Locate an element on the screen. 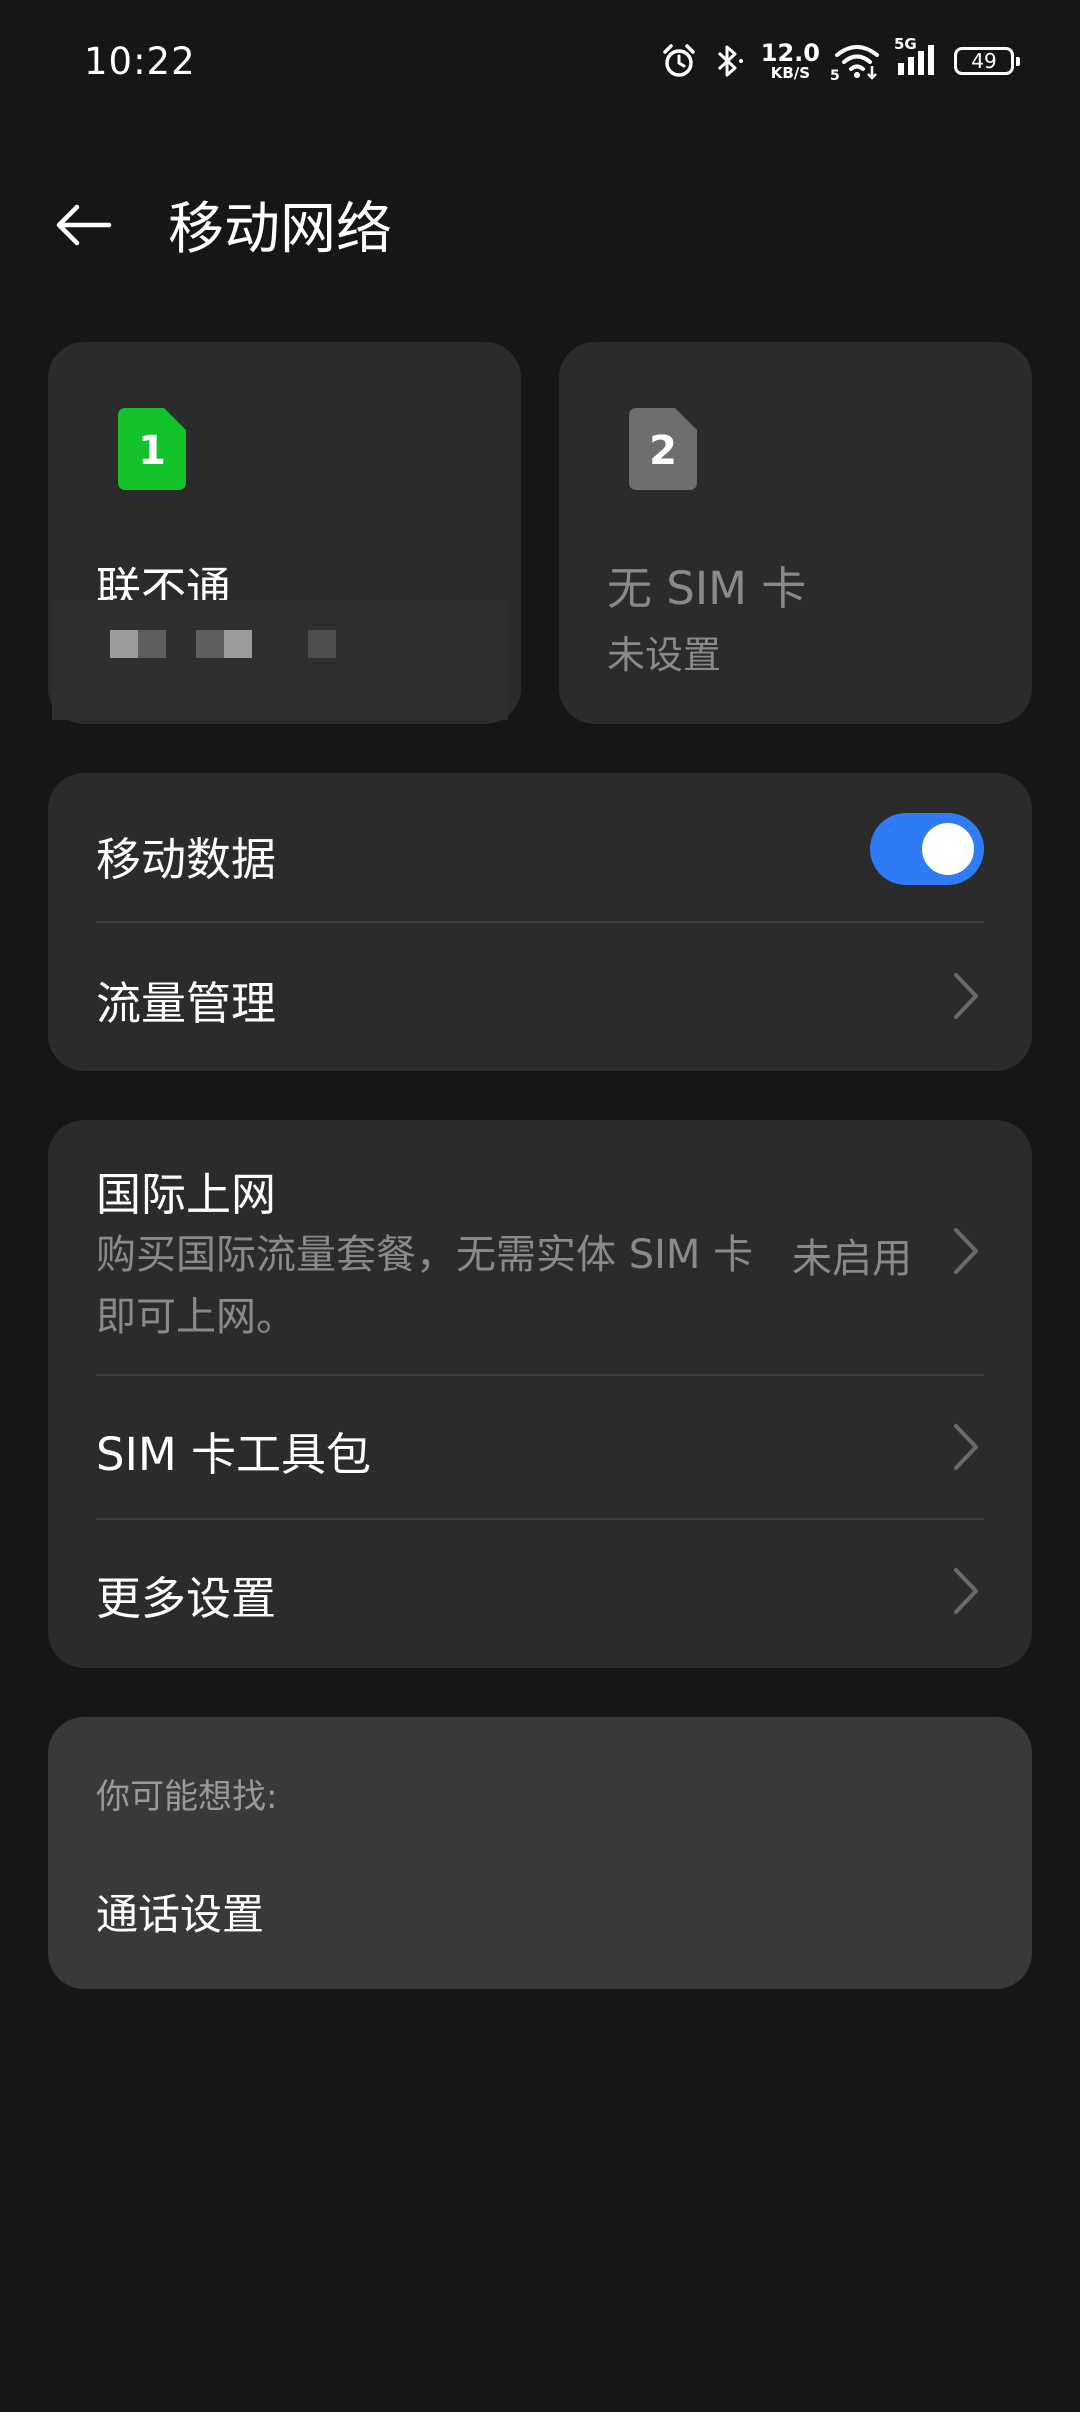  mobile-data-row: 移动数据 is located at coordinates (540, 847).